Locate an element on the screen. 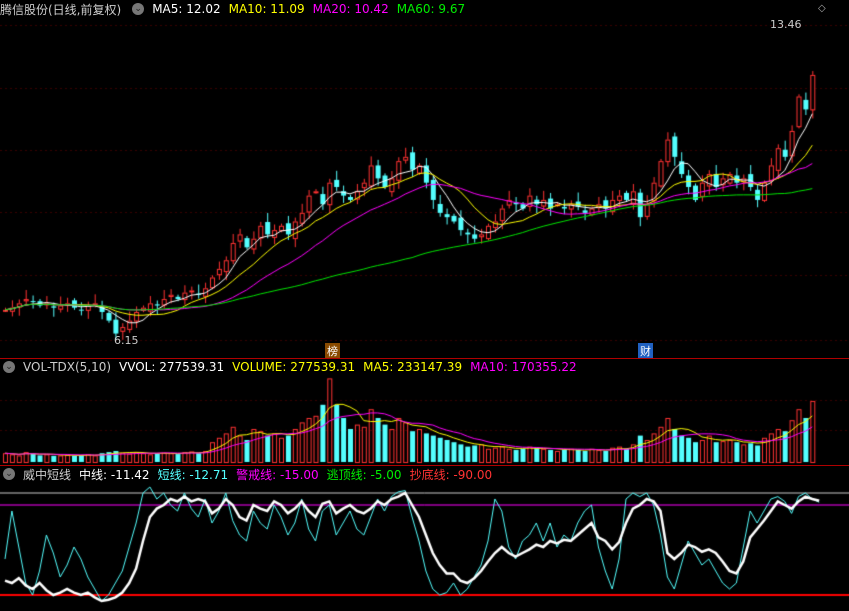  vol-ma5-label: MA5: 233147.39 is located at coordinates (413, 367).